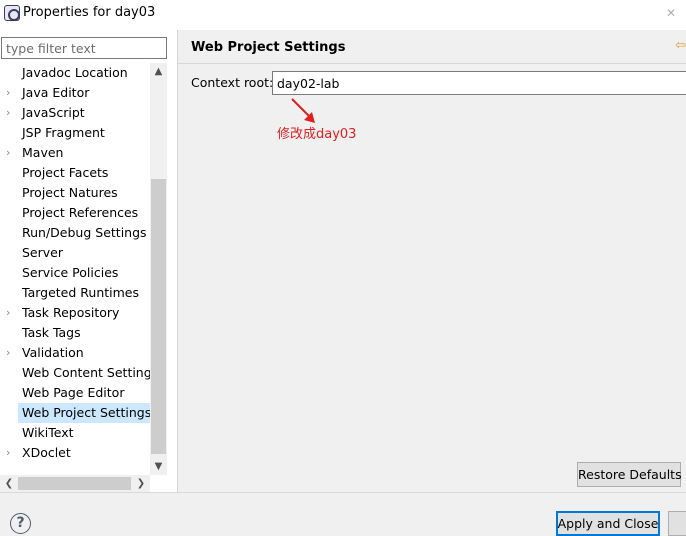  I want to click on scroll-up-arrow-icon: ▲, so click(158, 71).